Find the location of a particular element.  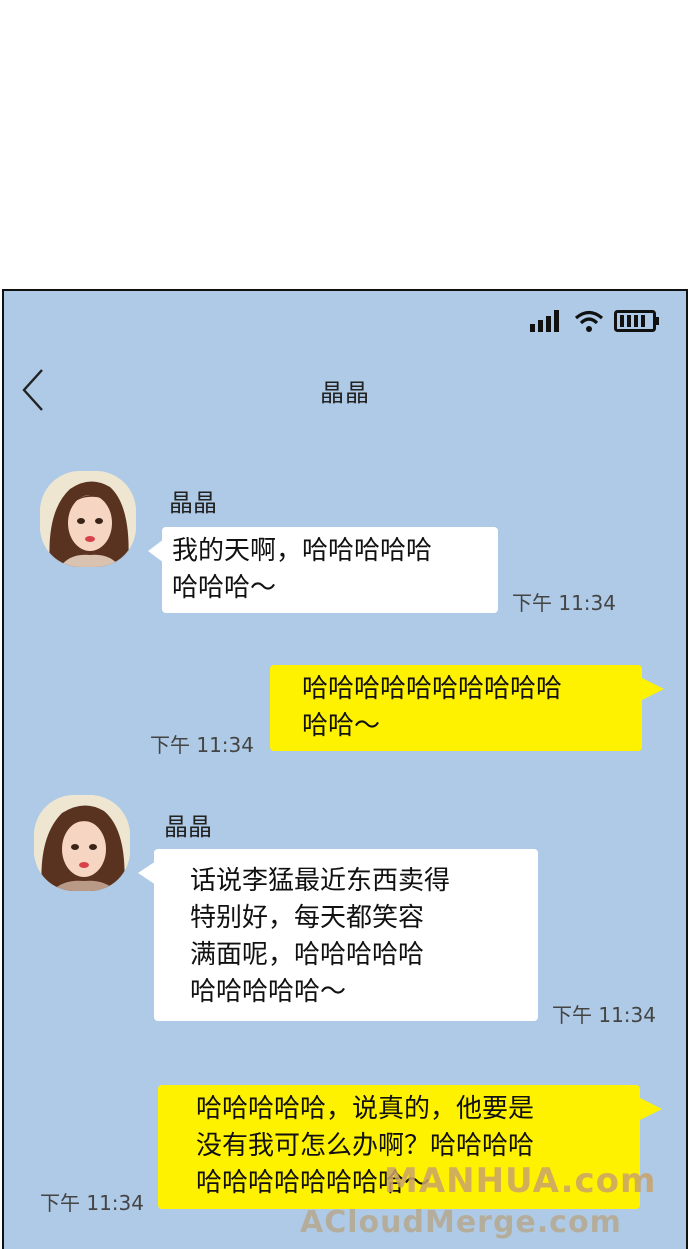

battery-icon is located at coordinates (636, 321).